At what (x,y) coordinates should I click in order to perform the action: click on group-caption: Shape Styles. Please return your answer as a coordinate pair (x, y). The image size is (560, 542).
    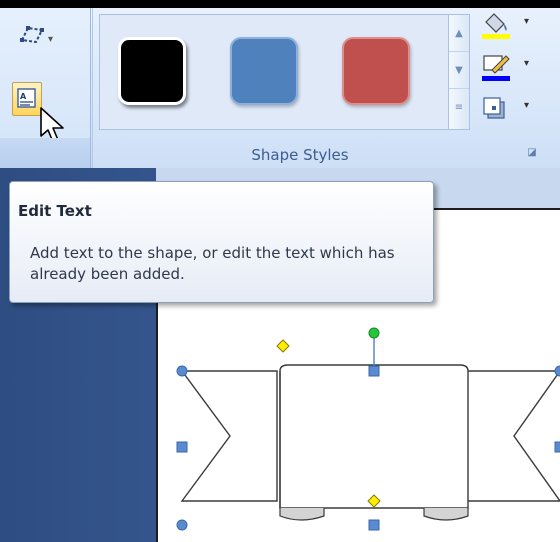
    Looking at the image, I should click on (300, 155).